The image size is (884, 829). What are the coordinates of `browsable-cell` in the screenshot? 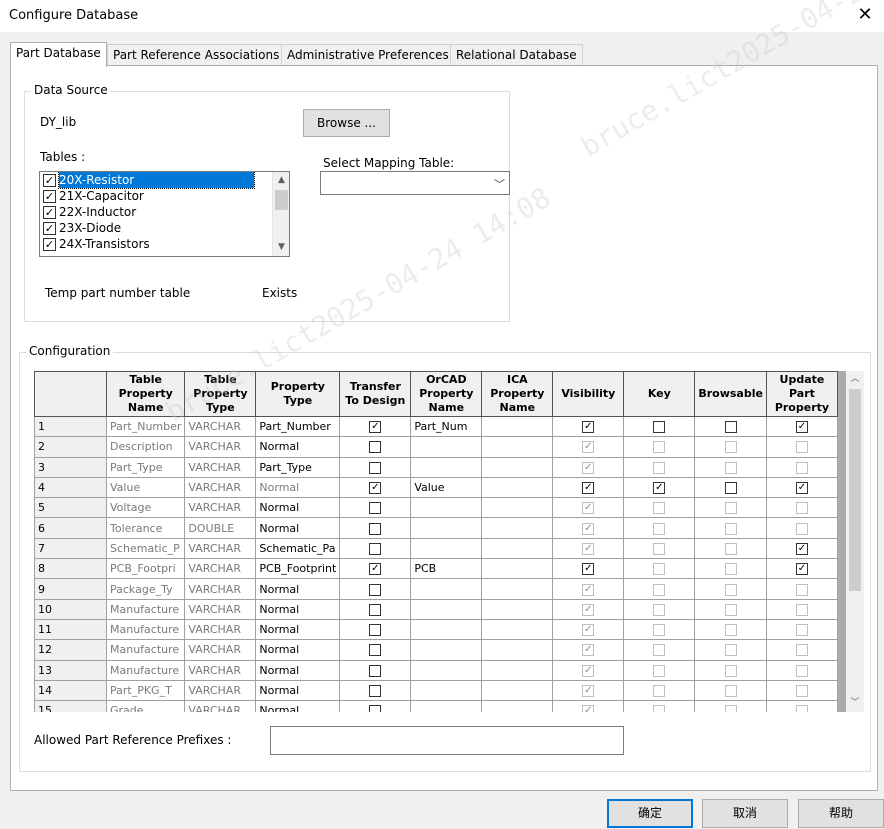 It's located at (730, 426).